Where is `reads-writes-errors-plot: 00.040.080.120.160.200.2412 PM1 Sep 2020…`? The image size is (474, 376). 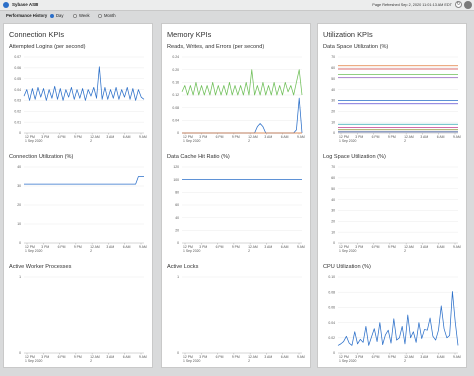
reads-writes-errors-plot: 00.040.080.120.160.200.2412 PM1 Sep 2020… is located at coordinates (238, 99).